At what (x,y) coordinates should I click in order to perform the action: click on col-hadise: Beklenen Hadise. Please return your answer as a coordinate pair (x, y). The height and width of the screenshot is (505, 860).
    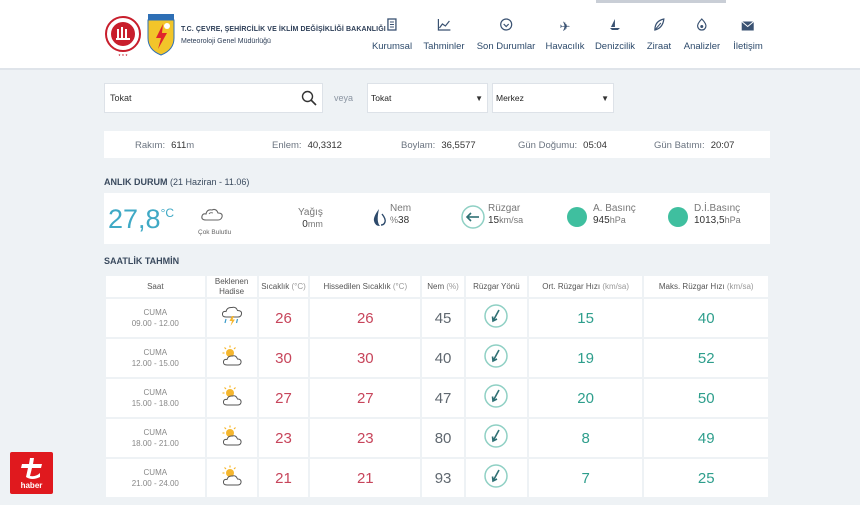
    Looking at the image, I should click on (231, 286).